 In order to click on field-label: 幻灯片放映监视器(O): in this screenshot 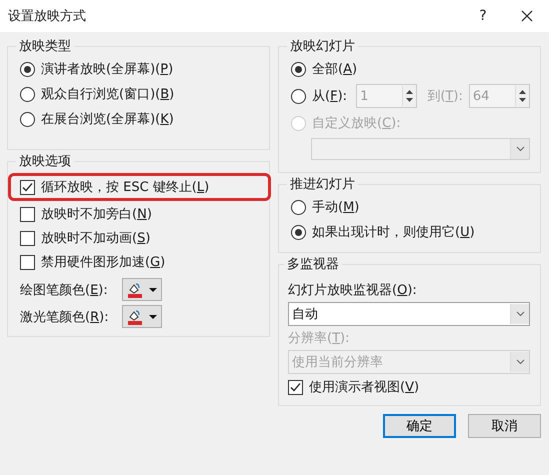, I will do `click(353, 290)`.